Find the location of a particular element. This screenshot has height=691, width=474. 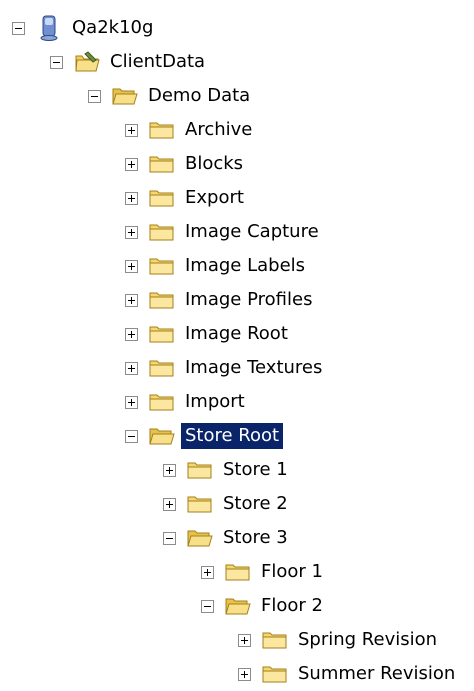

tree-node-label: Floor 2 is located at coordinates (292, 605).